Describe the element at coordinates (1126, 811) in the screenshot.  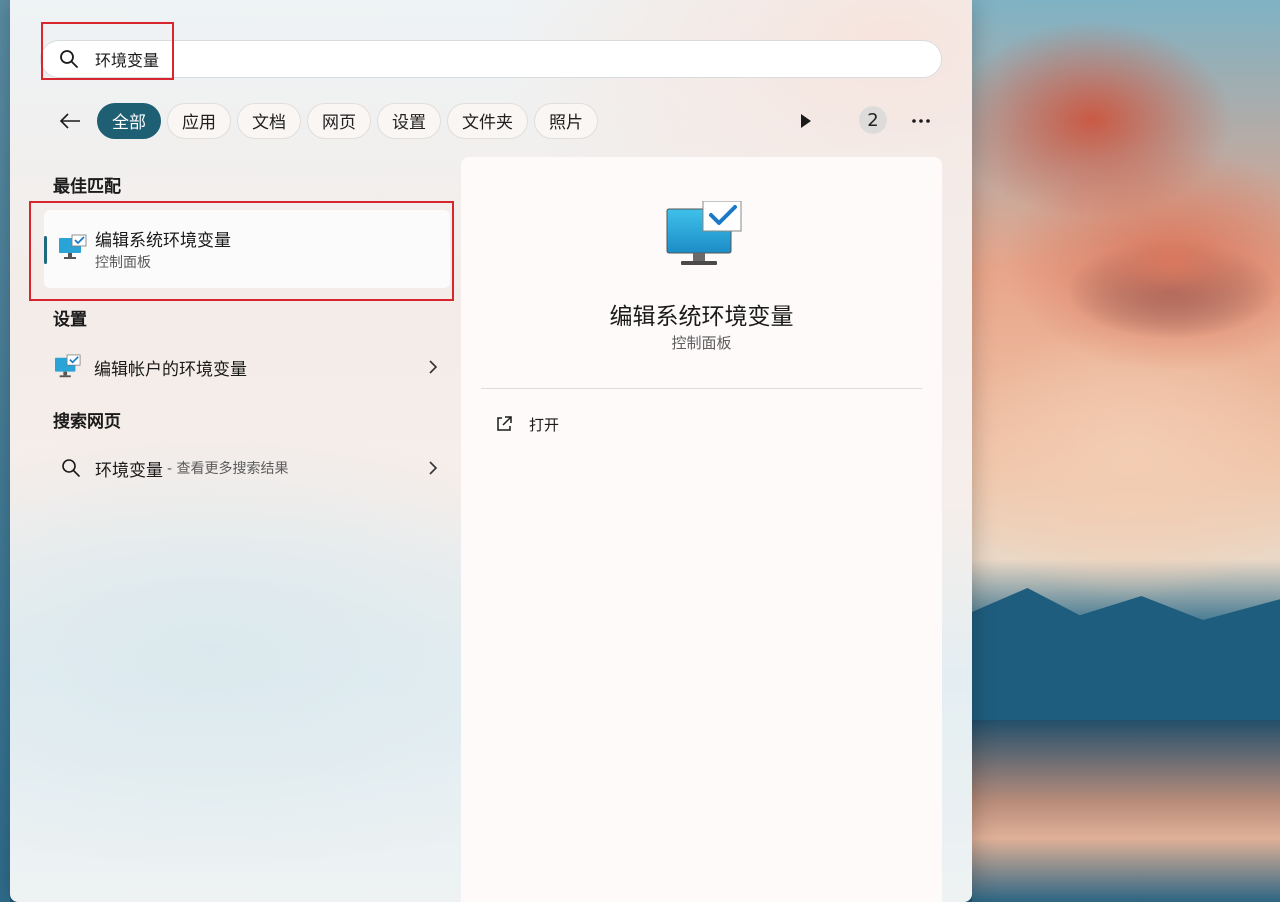
I see `wallpaper-lake` at that location.